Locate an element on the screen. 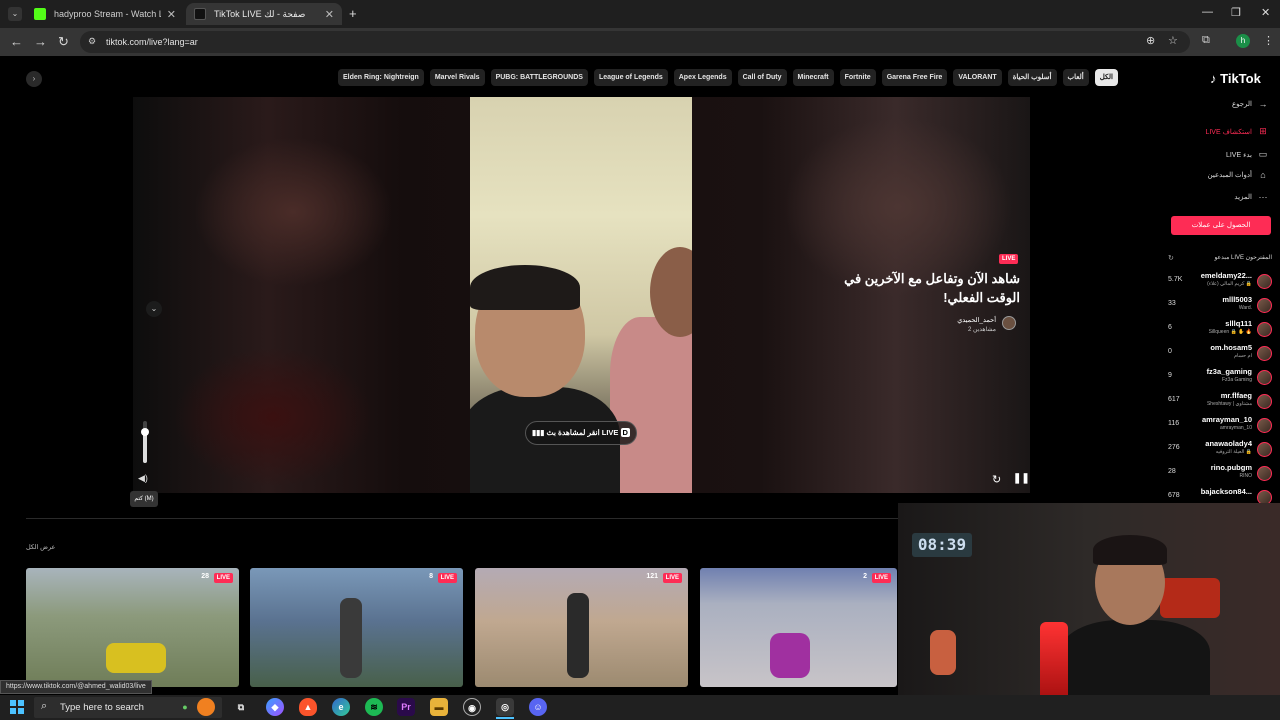 This screenshot has width=1280, height=720. tiktok-logo: ♪ TikTok is located at coordinates (1235, 78).